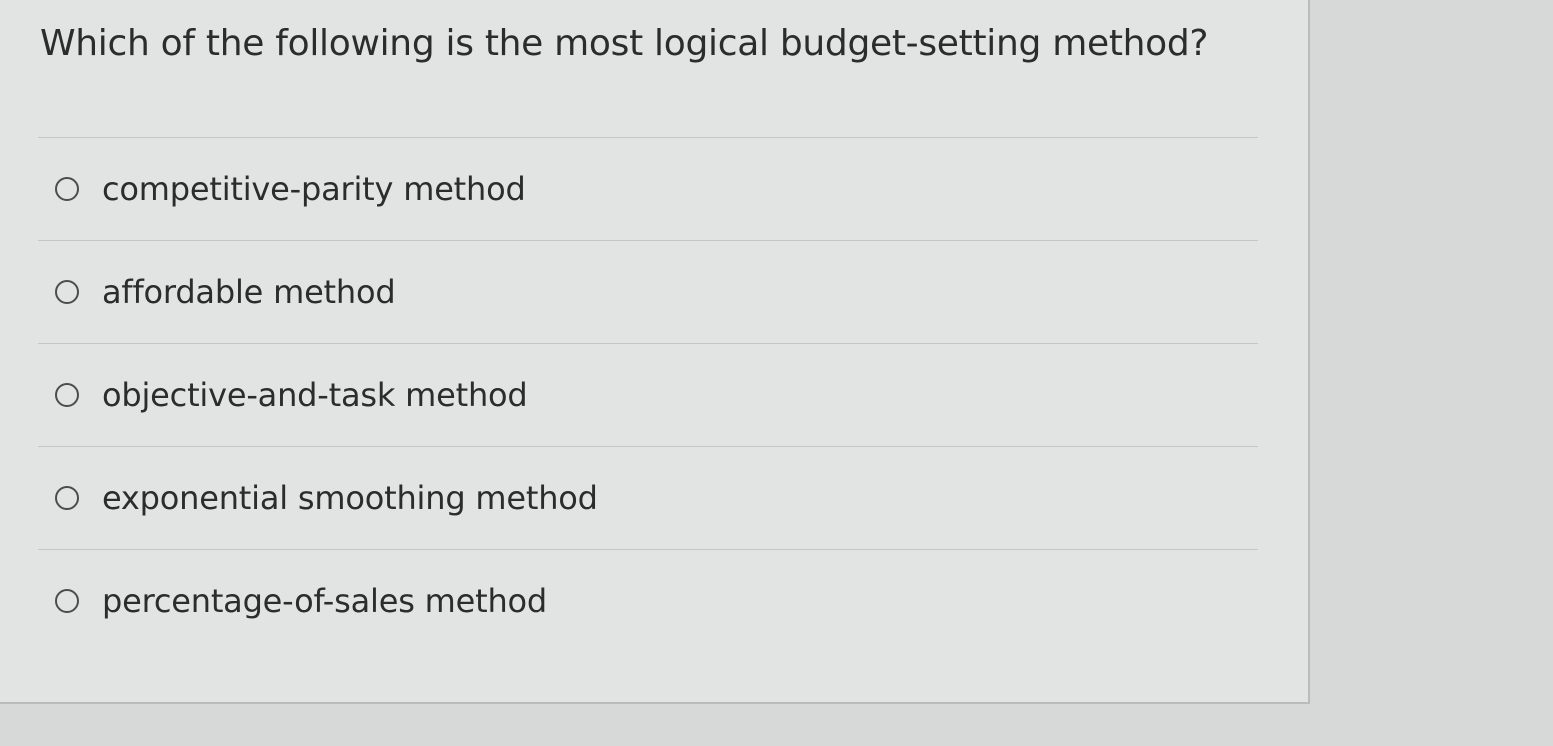  What do you see at coordinates (648, 189) in the screenshot?
I see `answer-option: competitive-parity method` at bounding box center [648, 189].